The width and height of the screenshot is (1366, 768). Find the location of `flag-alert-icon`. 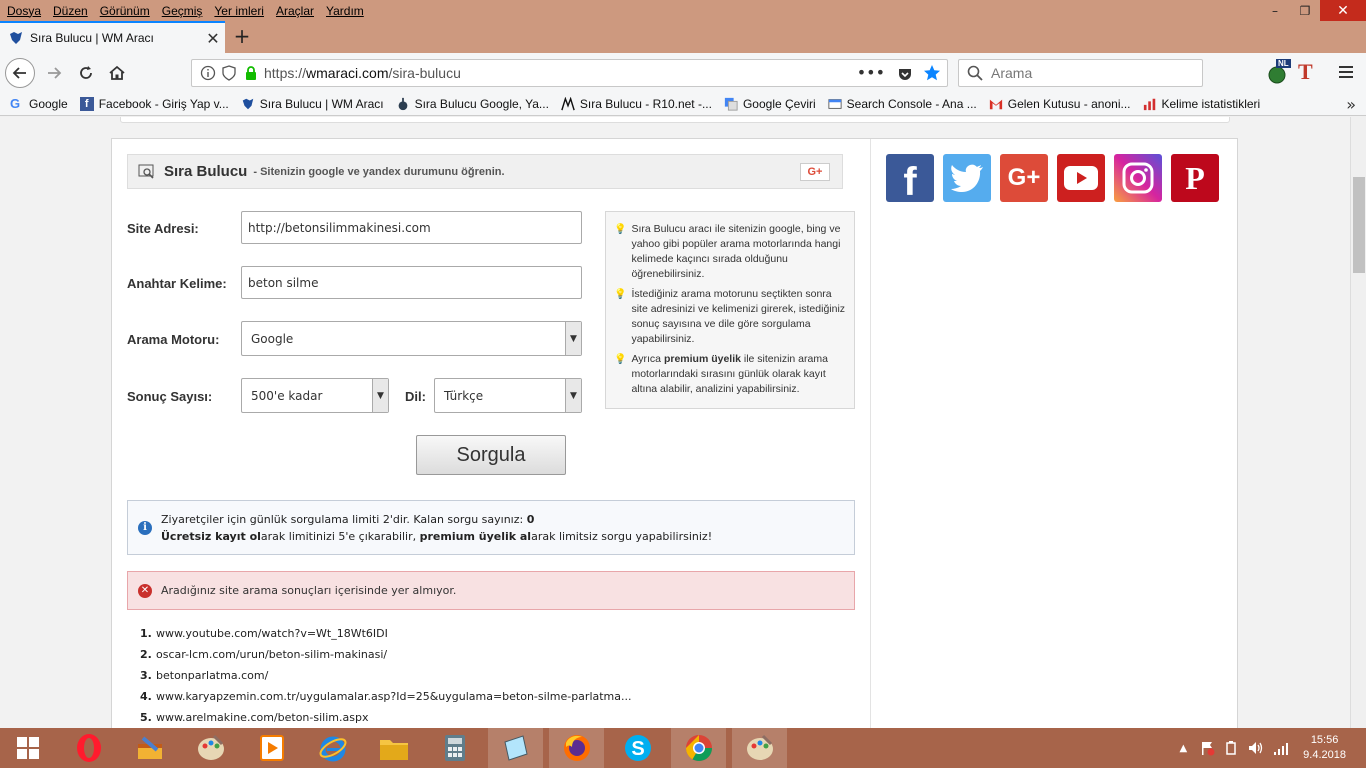

flag-alert-icon is located at coordinates (1207, 748).